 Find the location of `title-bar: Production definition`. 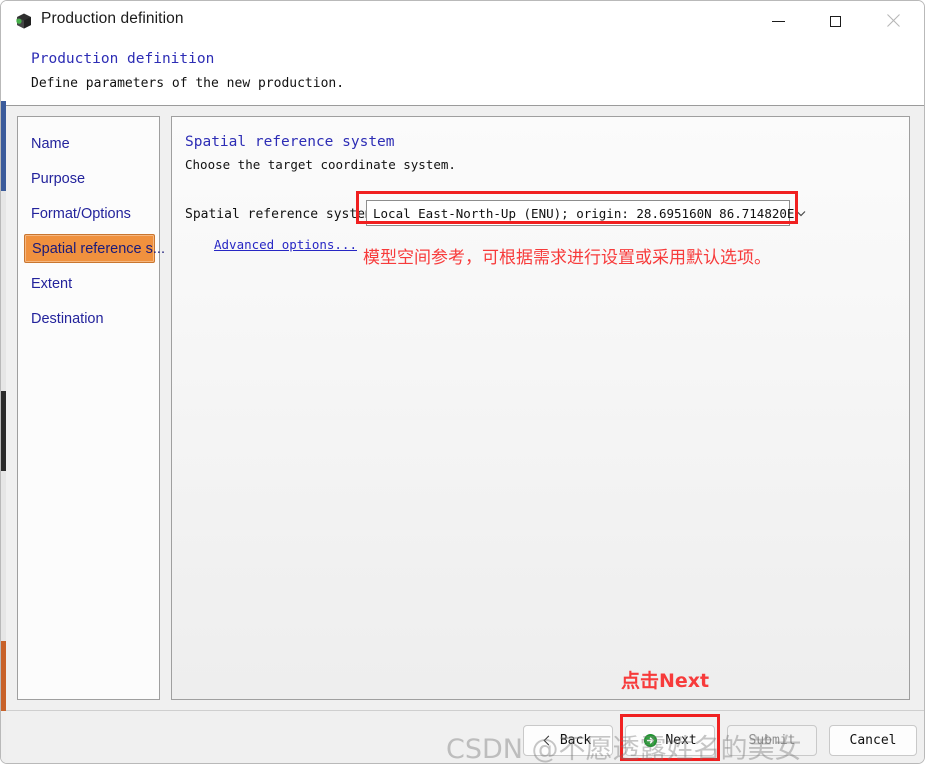

title-bar: Production definition is located at coordinates (462, 21).